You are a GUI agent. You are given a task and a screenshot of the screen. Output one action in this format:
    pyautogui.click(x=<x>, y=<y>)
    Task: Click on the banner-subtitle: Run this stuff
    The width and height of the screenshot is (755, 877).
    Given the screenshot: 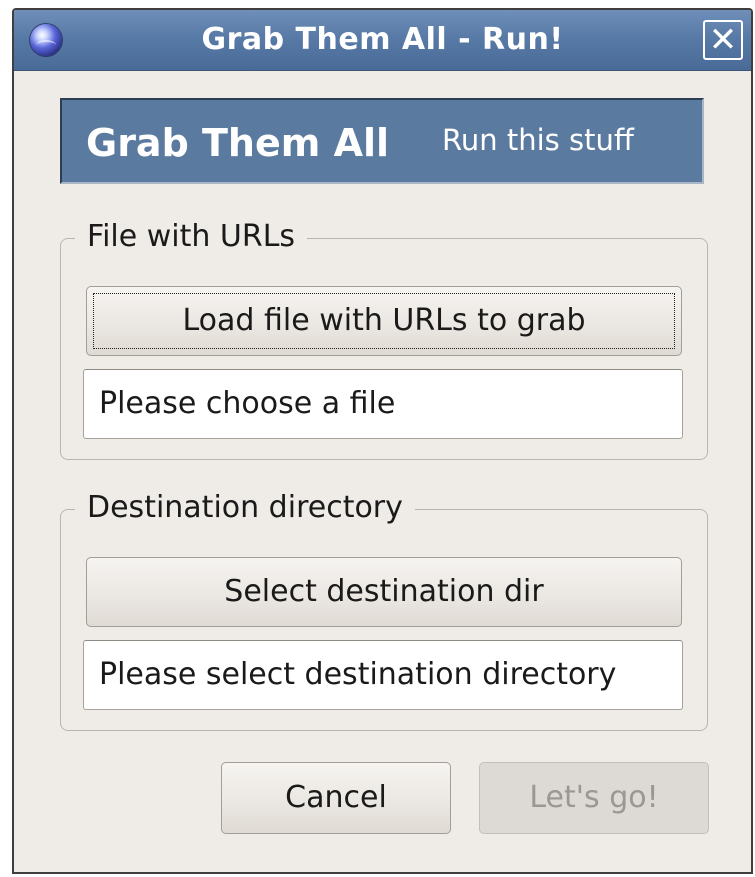 What is the action you would take?
    pyautogui.click(x=538, y=140)
    